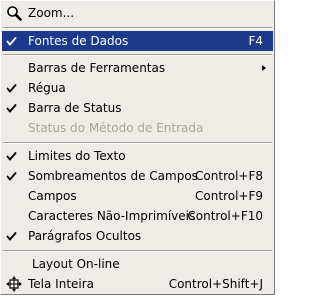 This screenshot has height=296, width=320. What do you see at coordinates (116, 128) in the screenshot?
I see `menu-item-label: Status do Método de Entrada` at bounding box center [116, 128].